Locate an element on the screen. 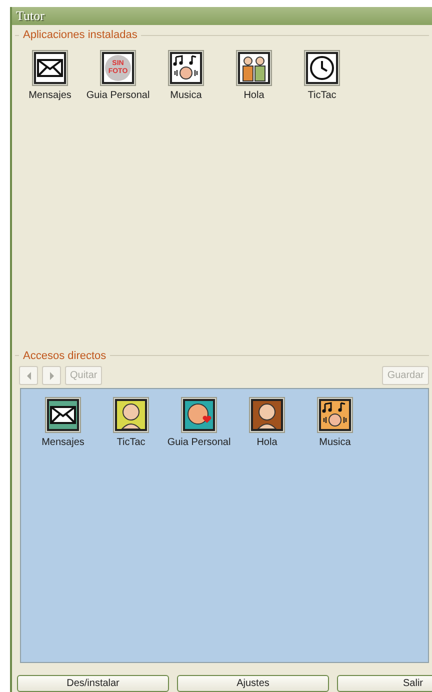  group-legend: Aplicaciones instaladas is located at coordinates (80, 35).